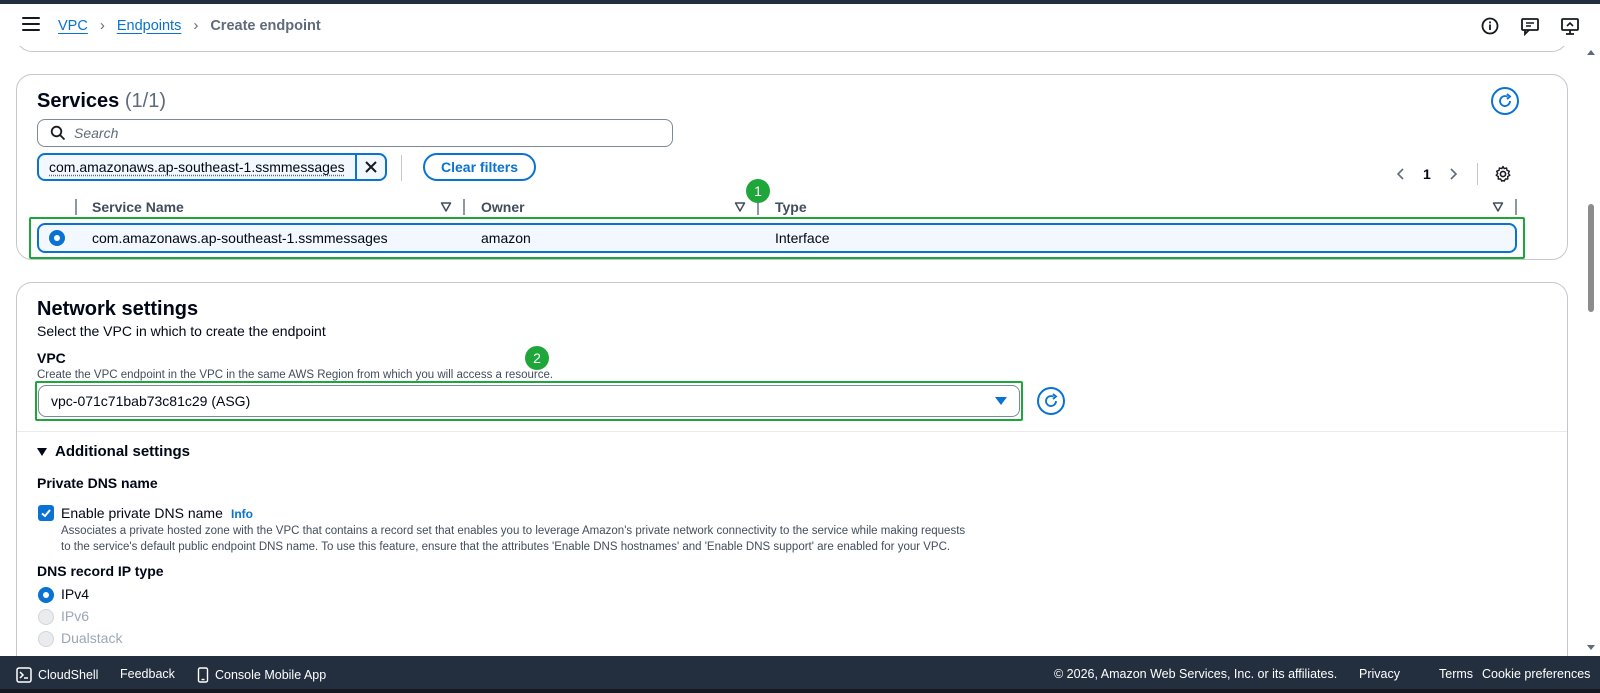  What do you see at coordinates (31, 25) in the screenshot?
I see `menu-icon` at bounding box center [31, 25].